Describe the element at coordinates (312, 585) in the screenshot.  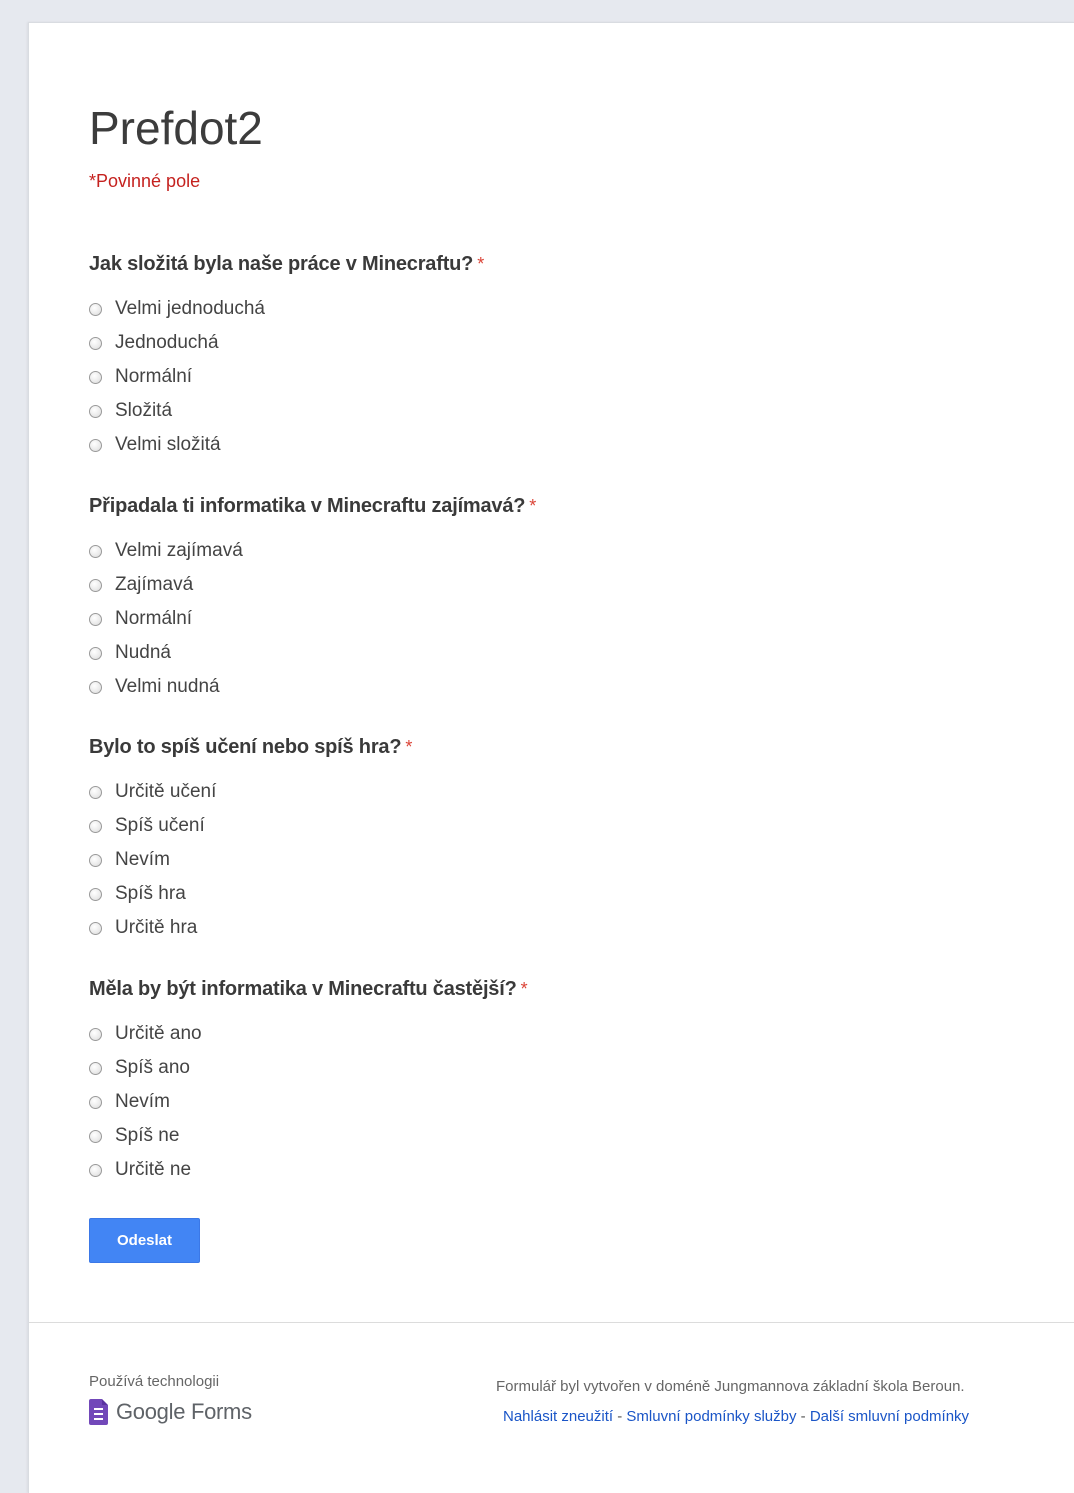
I see `radio-option: Zajímavá` at that location.